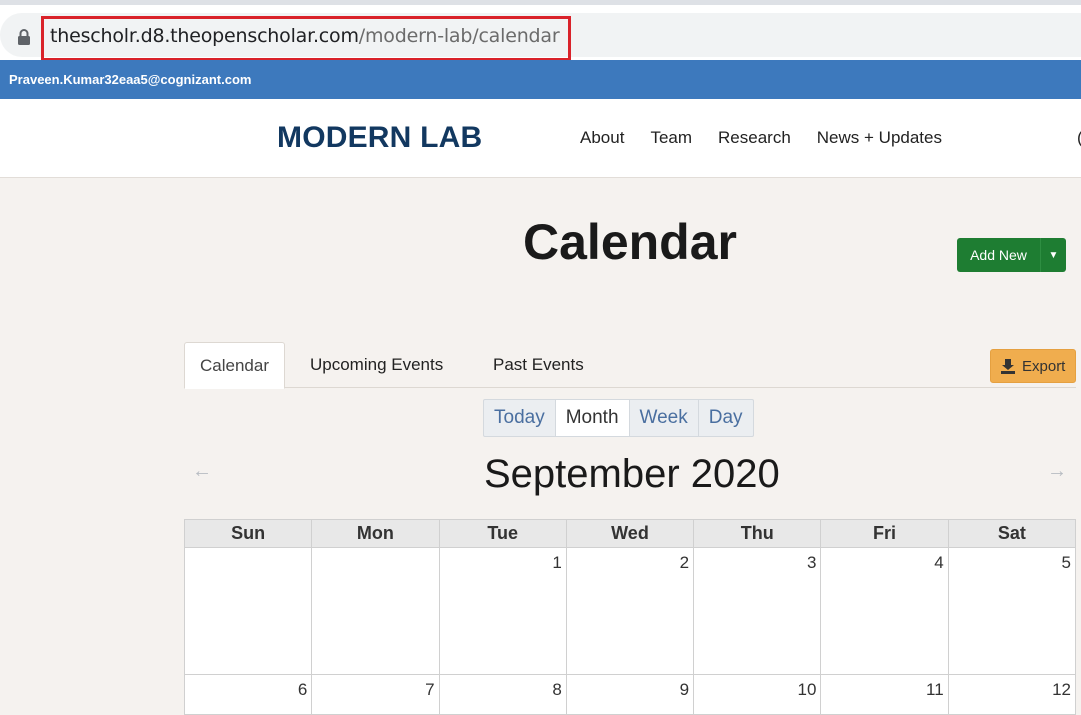 This screenshot has width=1081, height=715. Describe the element at coordinates (1012, 694) in the screenshot. I see `day-cell: 12` at that location.